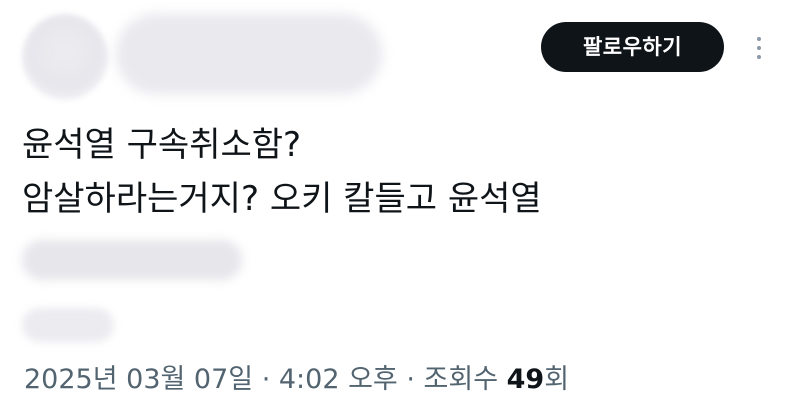  Describe the element at coordinates (632, 47) in the screenshot. I see `follow-button: 팔로우하기` at that location.